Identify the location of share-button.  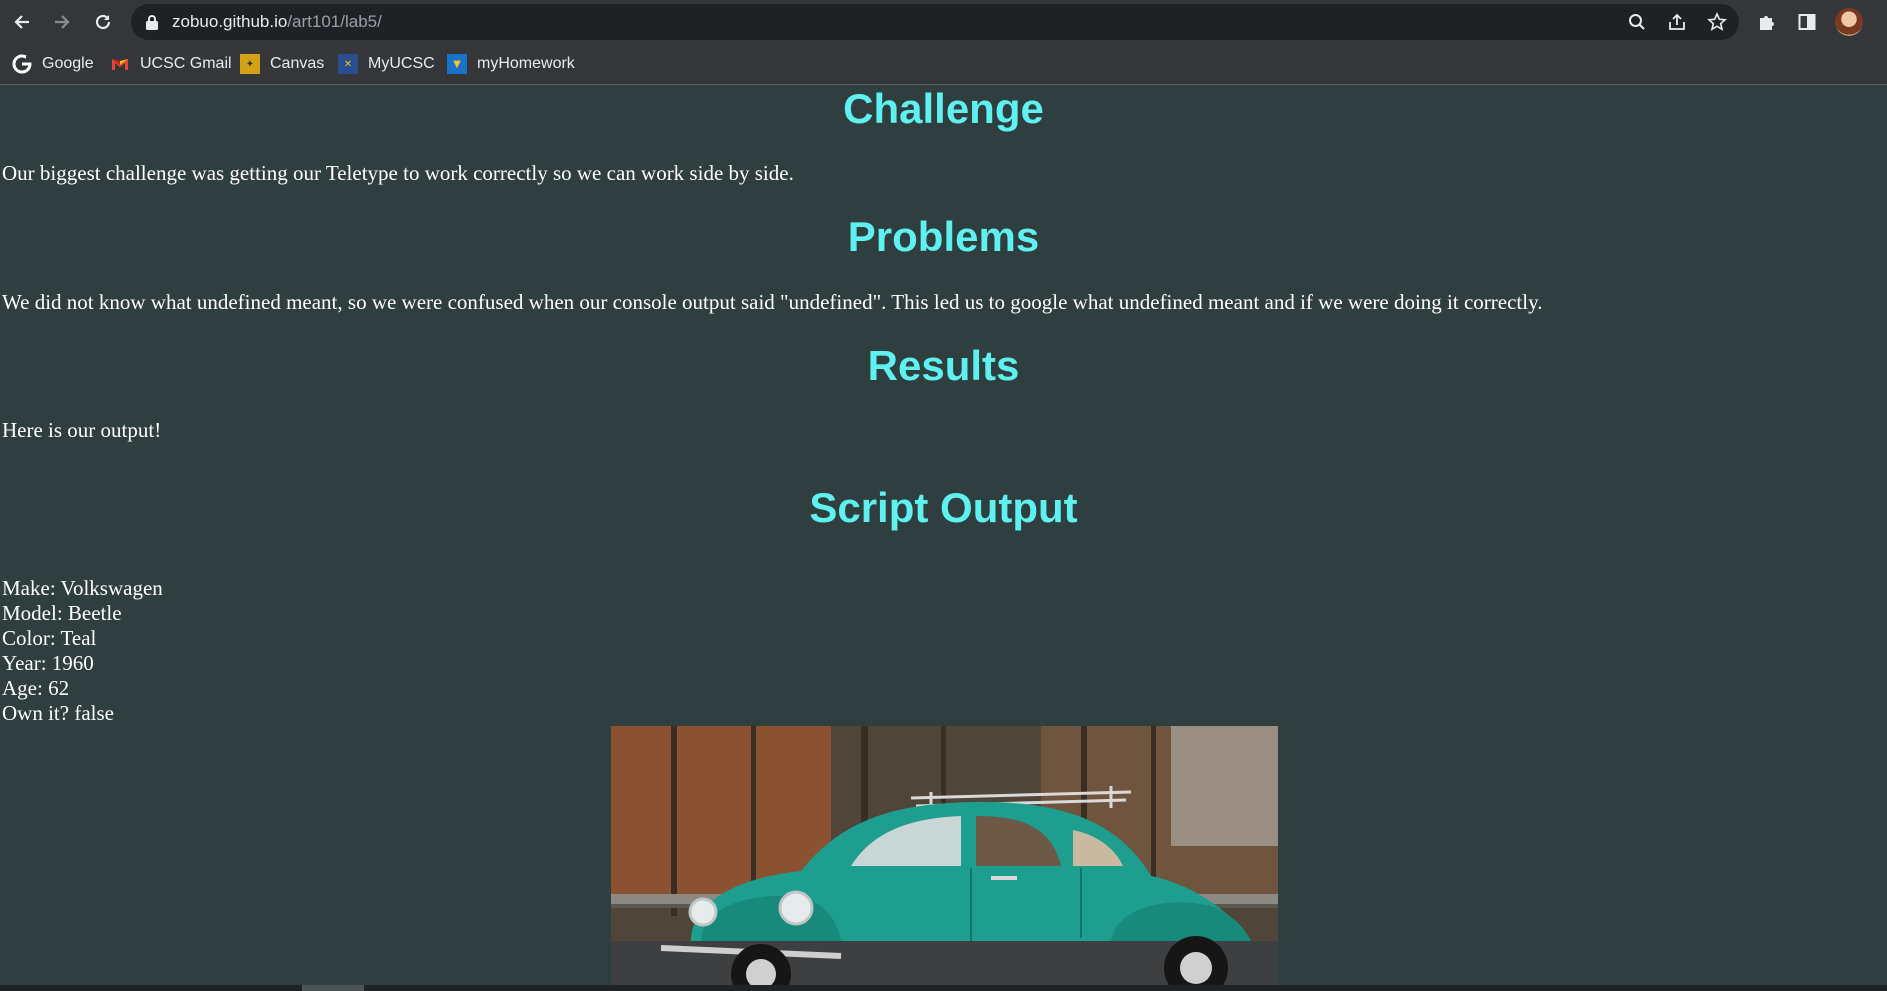
(1677, 22).